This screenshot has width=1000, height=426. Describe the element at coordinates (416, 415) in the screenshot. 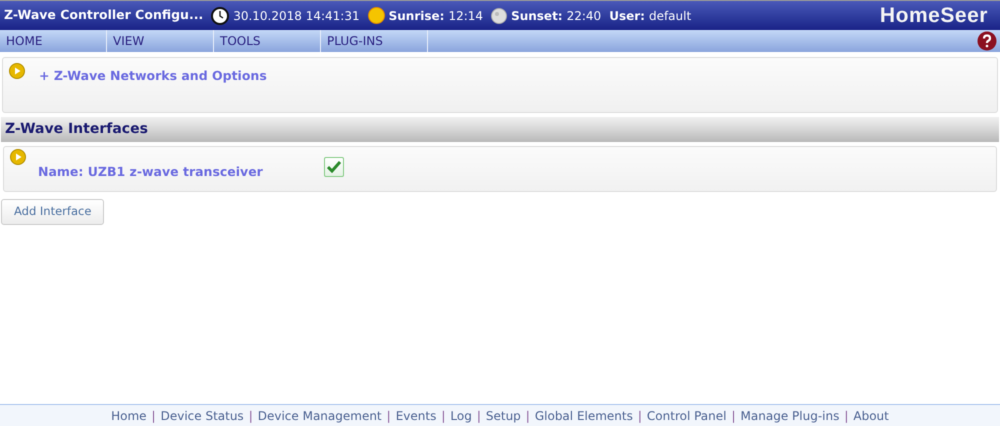

I see `footer-link: Events` at that location.